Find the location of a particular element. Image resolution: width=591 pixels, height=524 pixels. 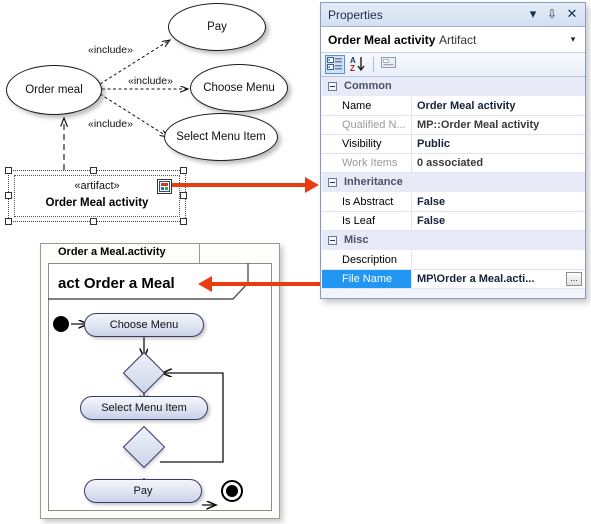

property-name: Is Leaf is located at coordinates (367, 221).